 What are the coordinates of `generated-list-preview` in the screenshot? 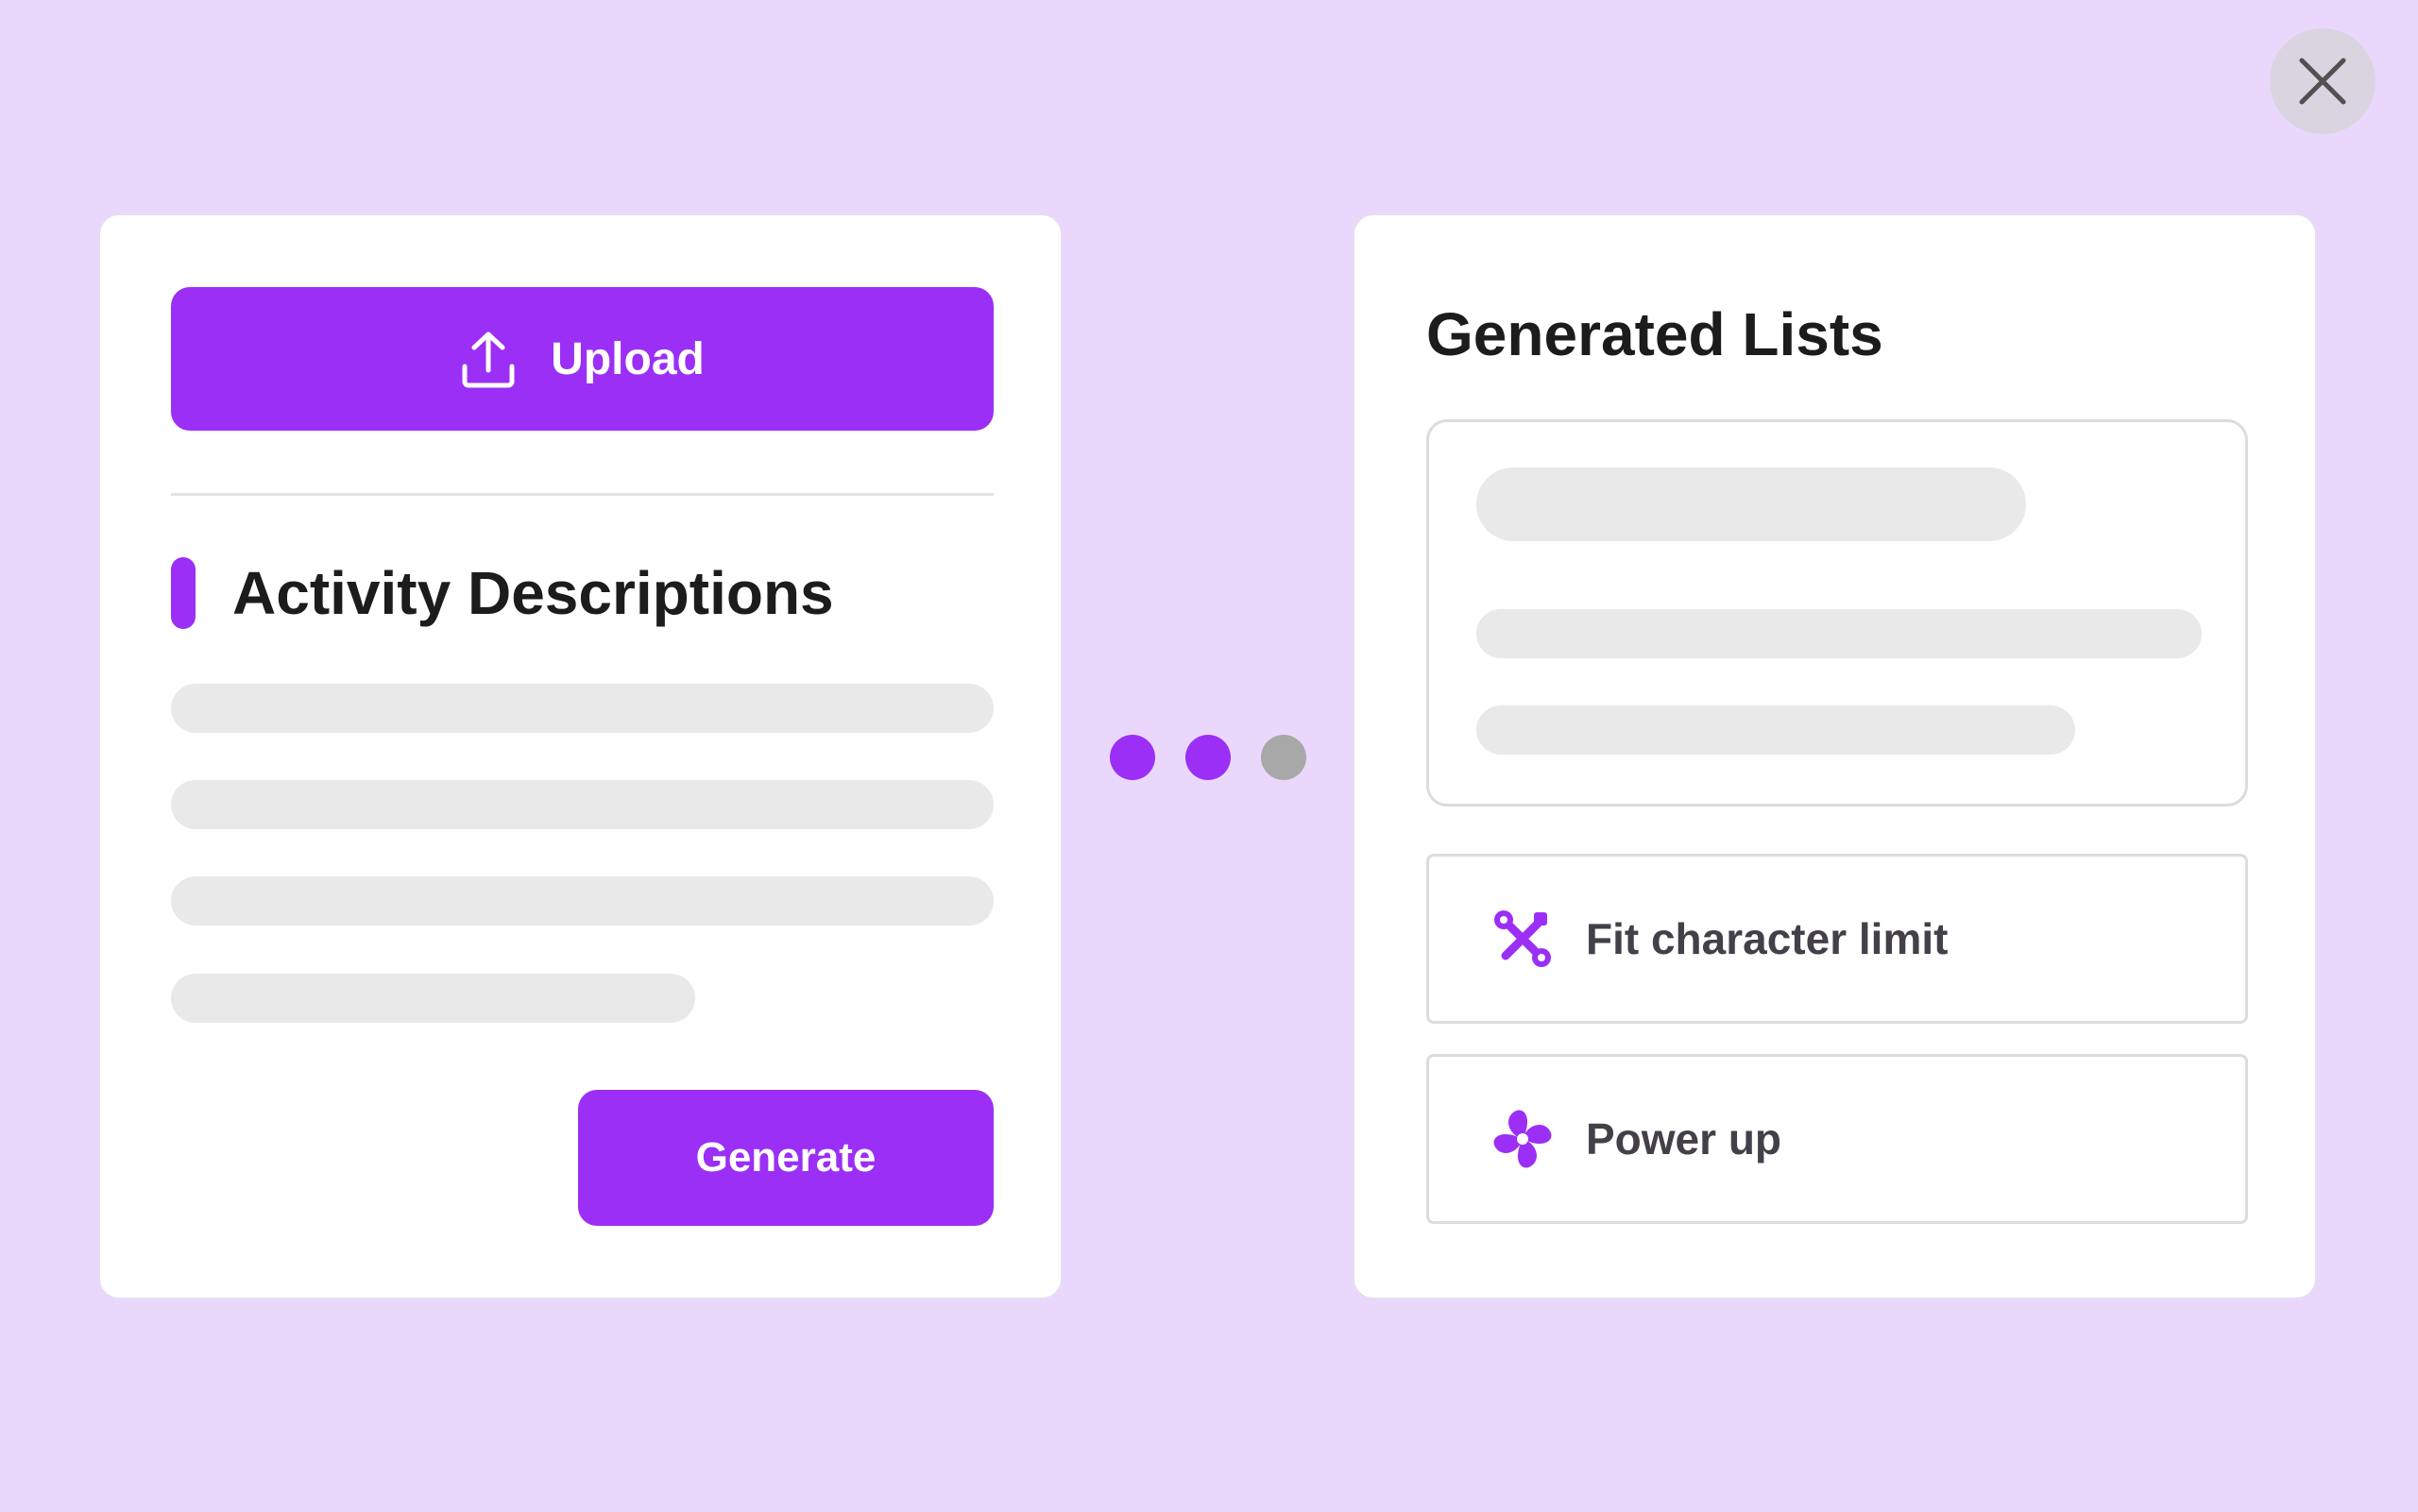 It's located at (1837, 613).